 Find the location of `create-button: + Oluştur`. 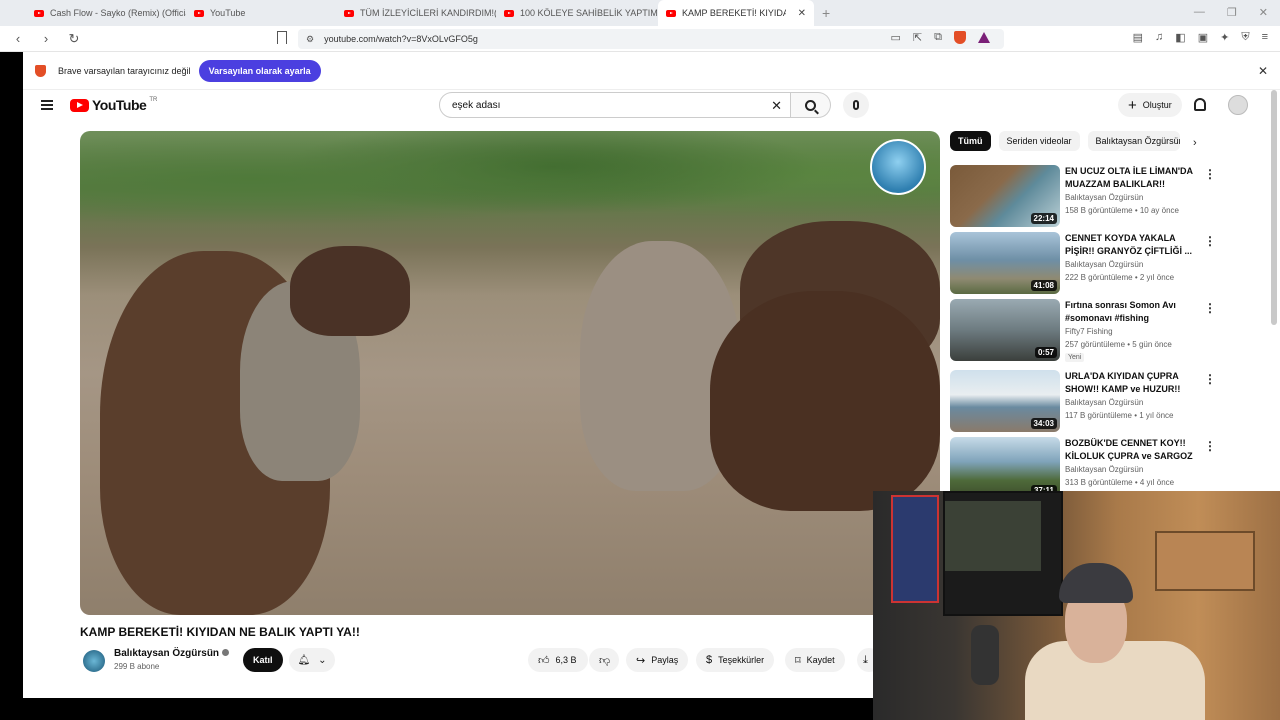

create-button: + Oluştur is located at coordinates (1150, 105).